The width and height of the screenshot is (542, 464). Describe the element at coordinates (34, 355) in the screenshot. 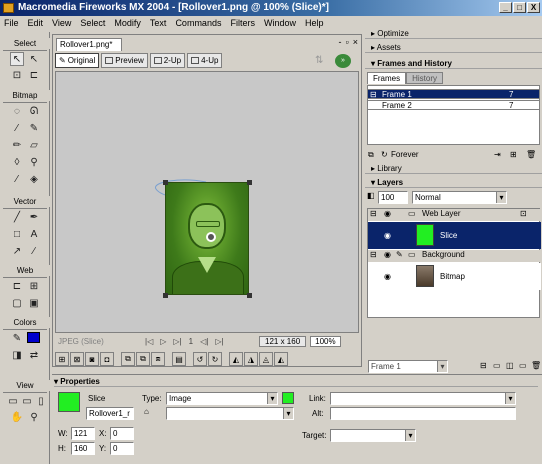

I see `swap-colors-icon: ⇄` at that location.